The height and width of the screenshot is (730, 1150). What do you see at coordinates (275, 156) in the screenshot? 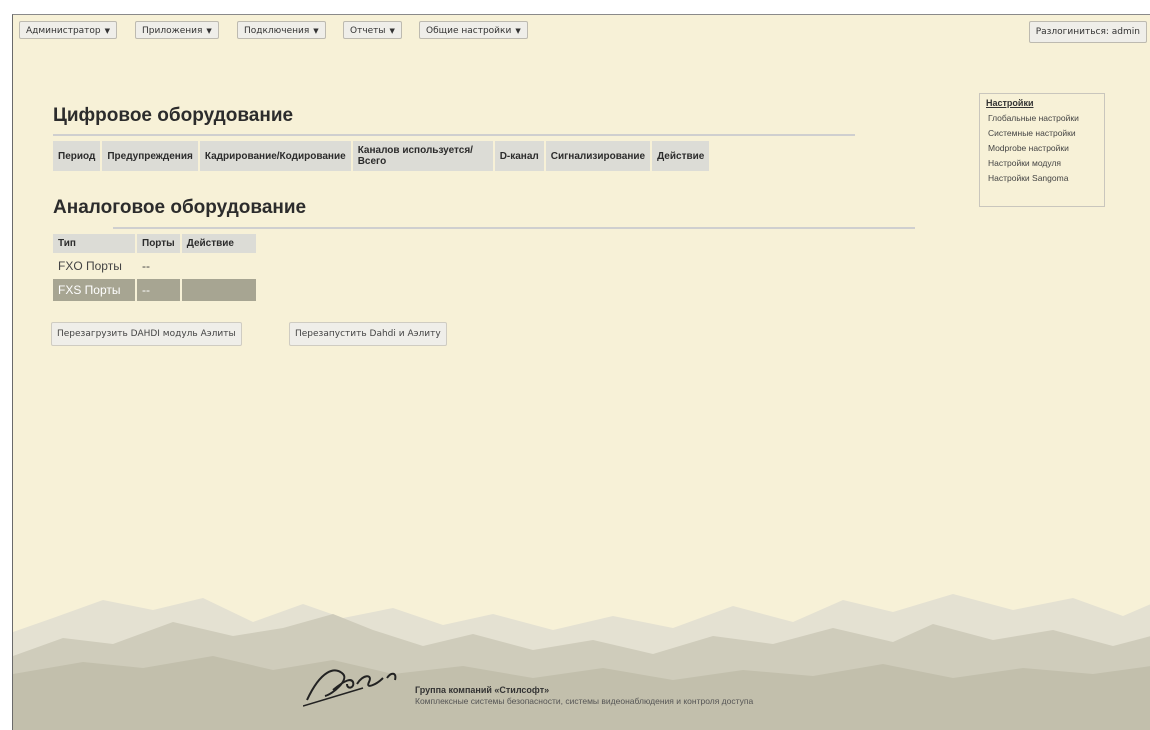
I see `column-header: Кадрирование/Кодирование` at bounding box center [275, 156].